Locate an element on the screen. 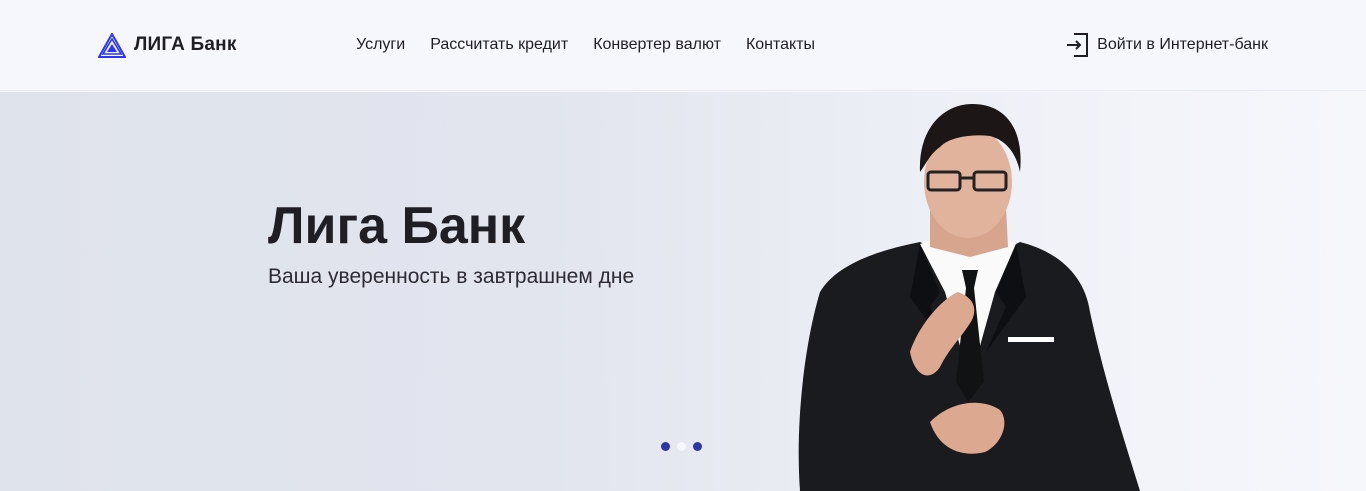 This screenshot has width=1366, height=491. nav-item-currency-converter: Конвертер валют is located at coordinates (657, 45).